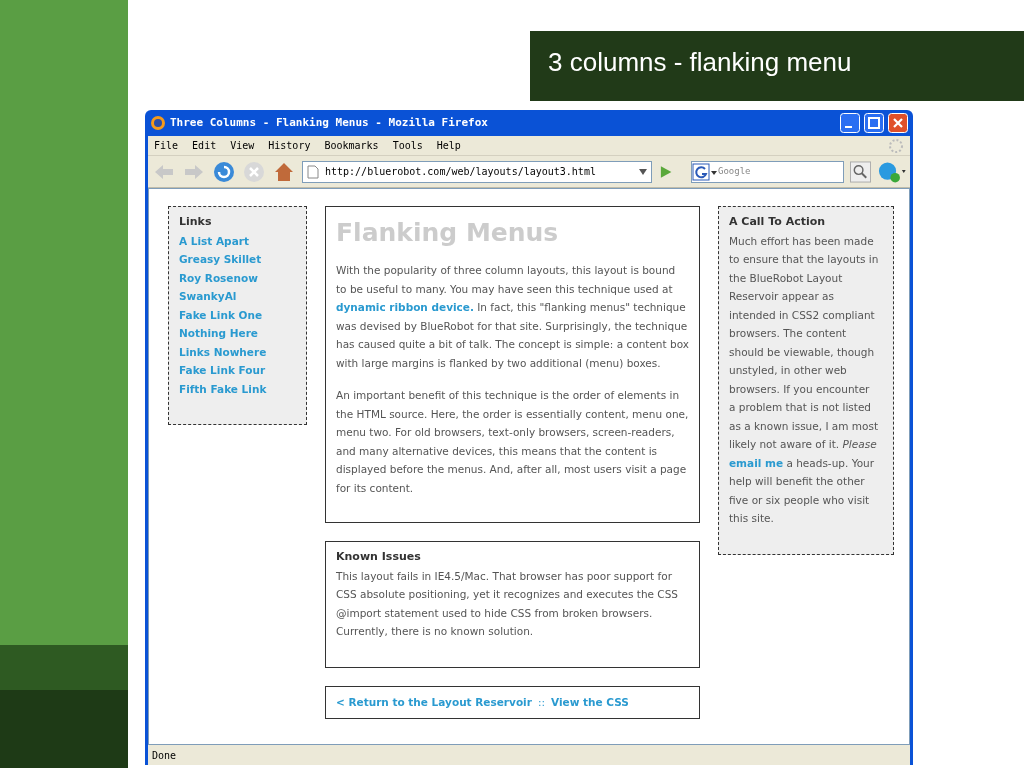  I want to click on menu-item: View, so click(242, 145).